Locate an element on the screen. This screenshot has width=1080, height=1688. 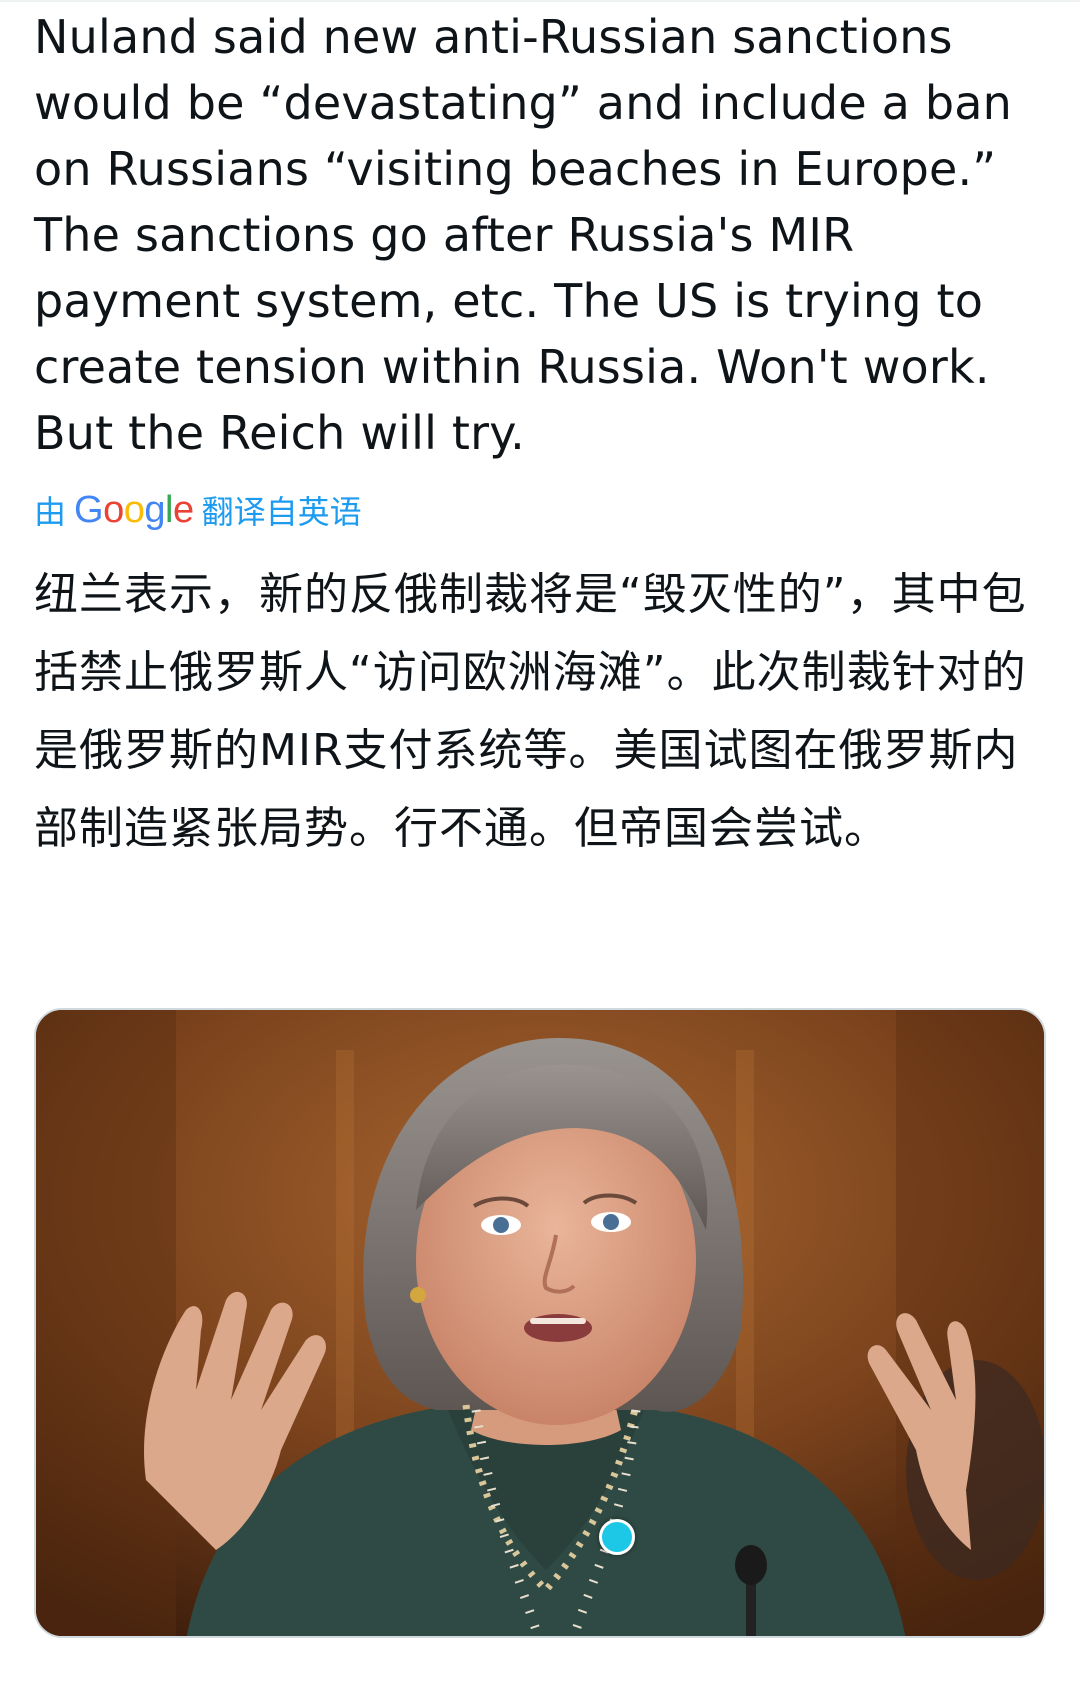
translation-suffix: 翻译自英语 is located at coordinates (281, 512).